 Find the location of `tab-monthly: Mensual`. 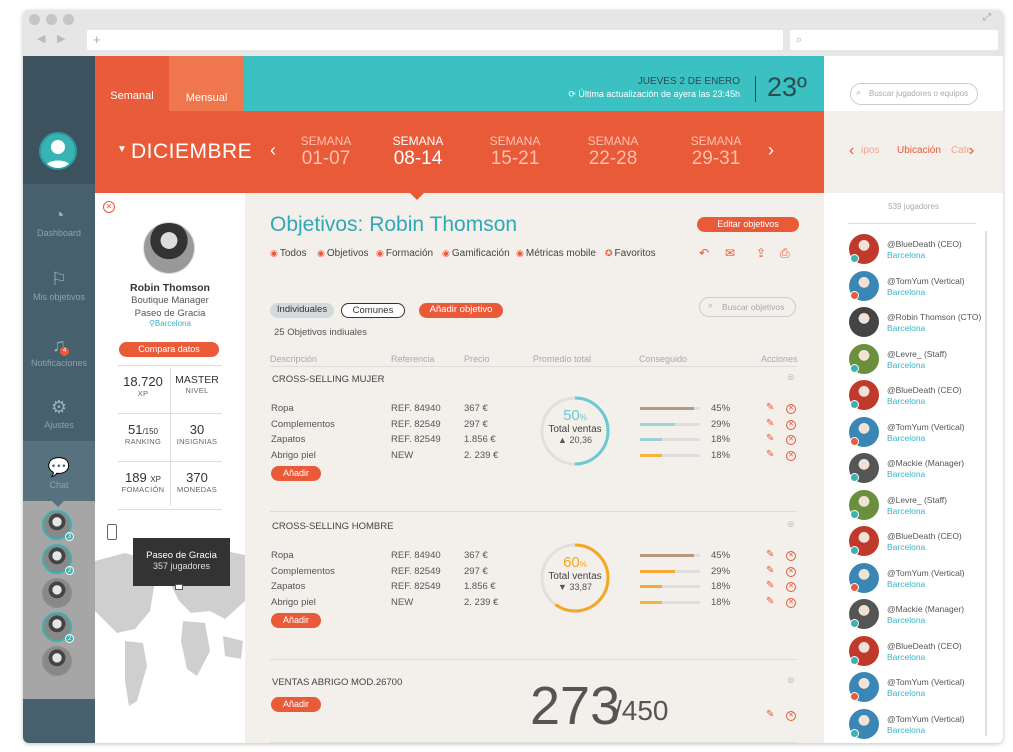

tab-monthly: Mensual is located at coordinates (206, 83).